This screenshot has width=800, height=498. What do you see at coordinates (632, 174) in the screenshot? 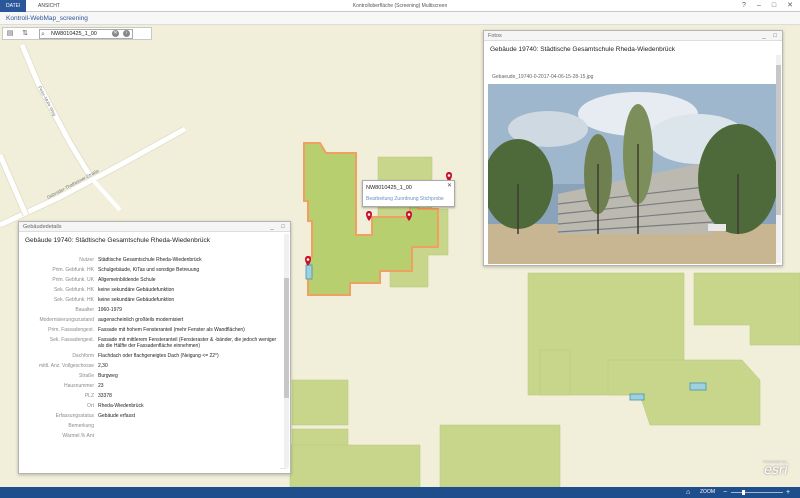
I see `building-photo` at bounding box center [632, 174].